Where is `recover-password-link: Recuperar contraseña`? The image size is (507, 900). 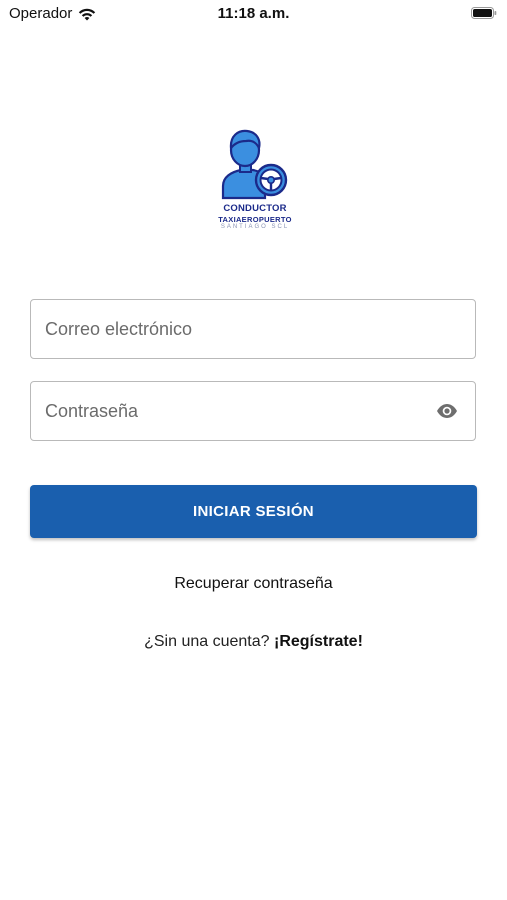
recover-password-link: Recuperar contraseña is located at coordinates (253, 584).